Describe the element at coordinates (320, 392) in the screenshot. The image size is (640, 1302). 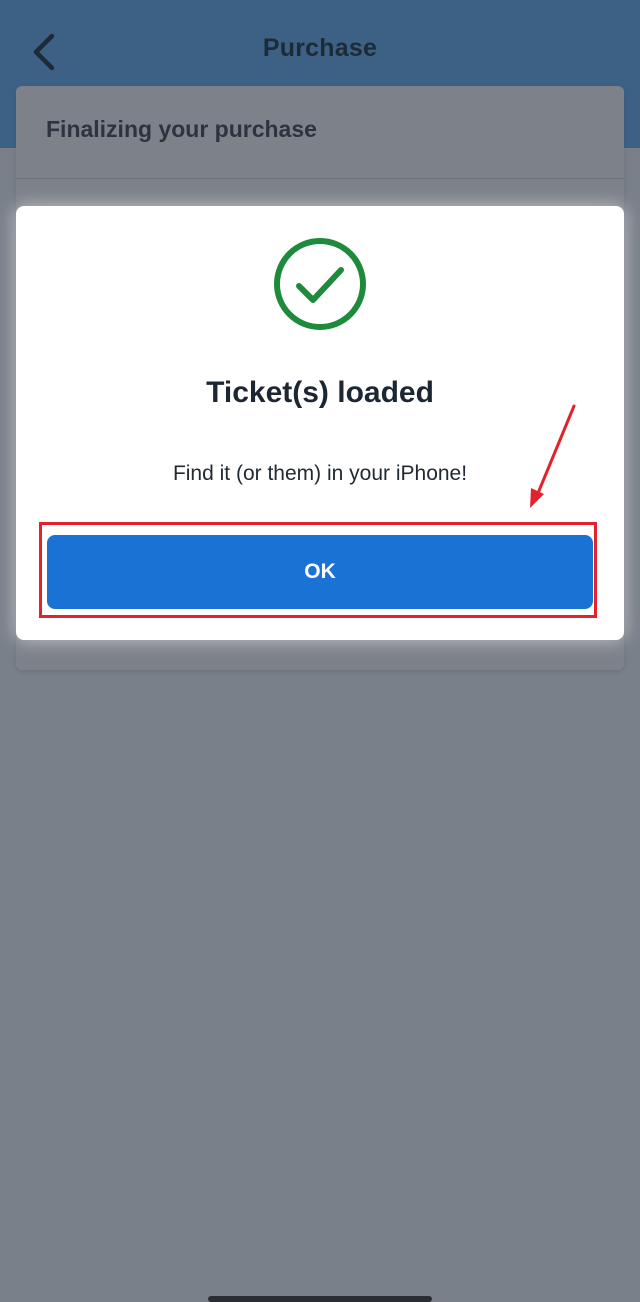
I see `dialog-title: Ticket(s) loaded` at that location.